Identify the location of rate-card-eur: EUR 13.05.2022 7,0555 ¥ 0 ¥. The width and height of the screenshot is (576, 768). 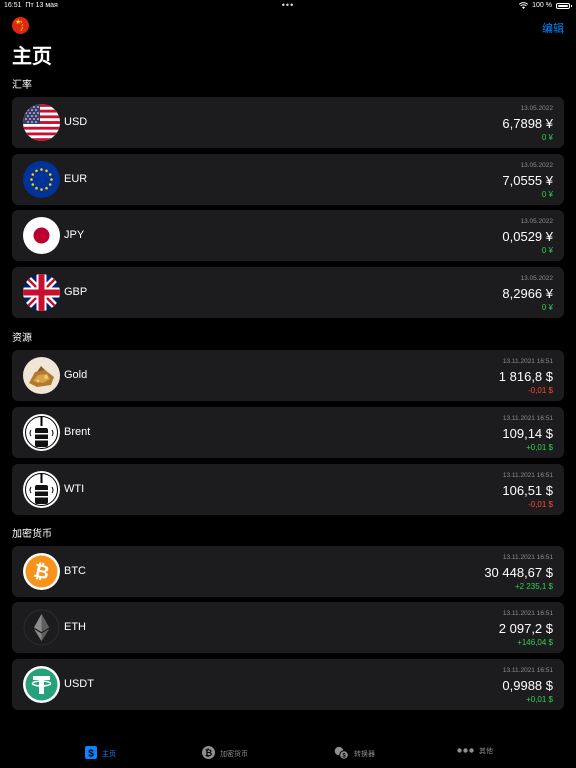
(288, 179).